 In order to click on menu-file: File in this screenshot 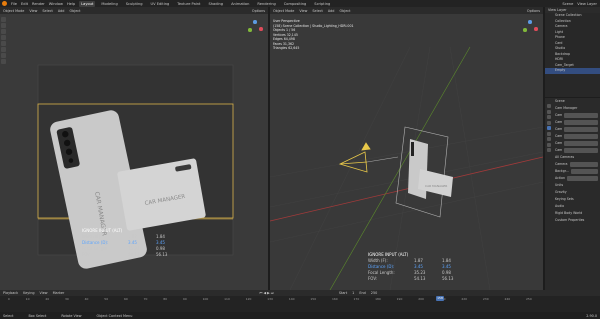, I will do `click(14, 4)`.